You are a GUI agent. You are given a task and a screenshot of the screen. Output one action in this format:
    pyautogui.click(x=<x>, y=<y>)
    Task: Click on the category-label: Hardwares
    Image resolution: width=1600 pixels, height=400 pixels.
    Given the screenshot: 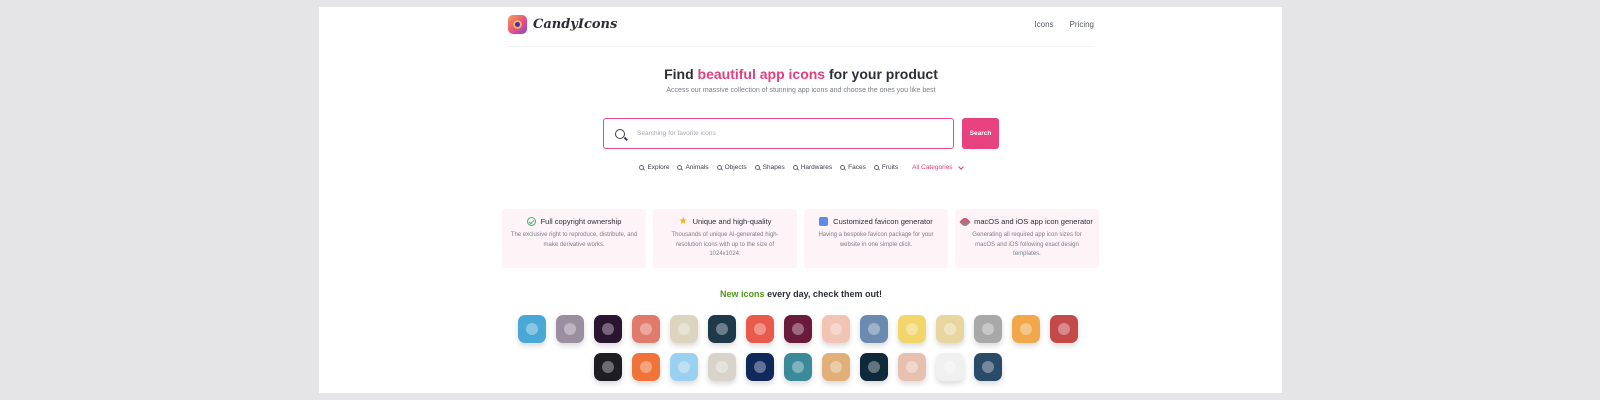 What is the action you would take?
    pyautogui.click(x=816, y=167)
    